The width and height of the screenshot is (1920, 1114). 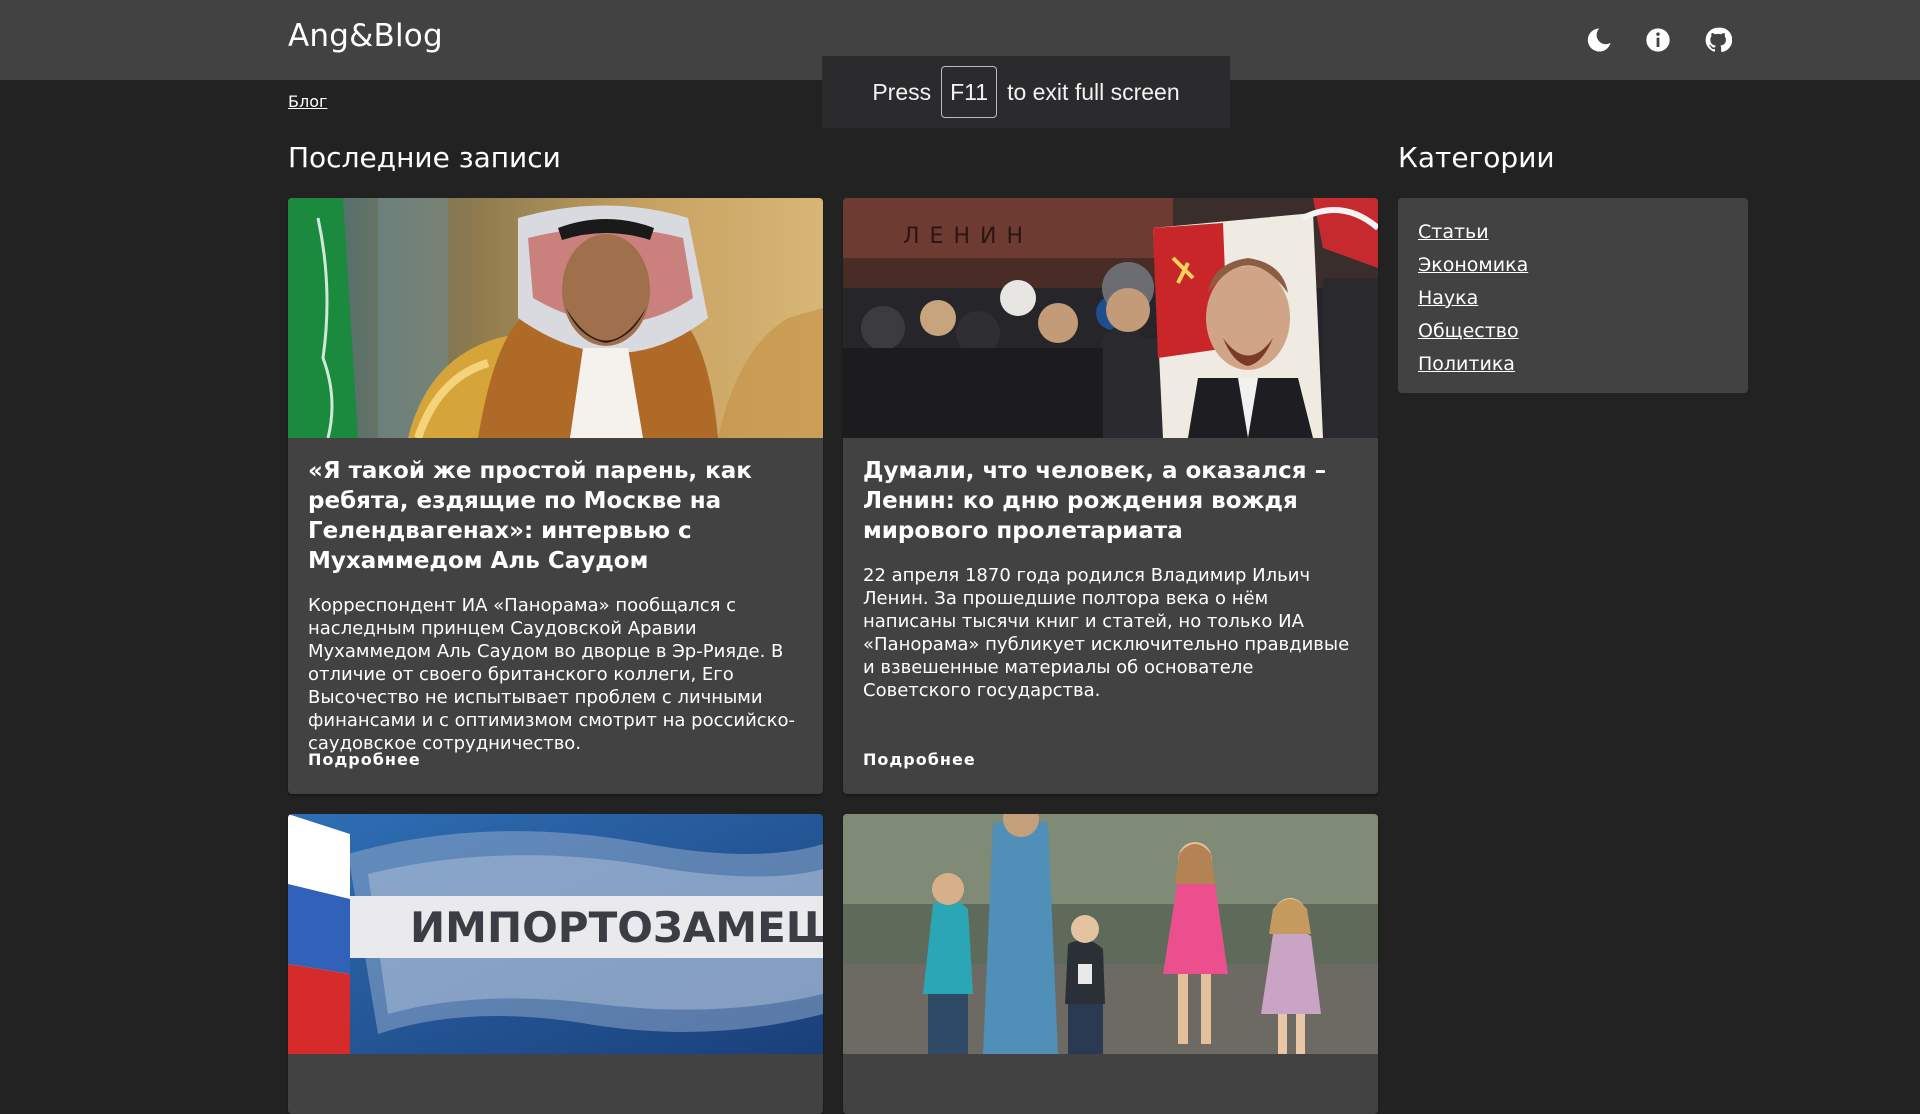 I want to click on fullscreen-exit-notice: Press F11 to exit full screen, so click(x=1026, y=92).